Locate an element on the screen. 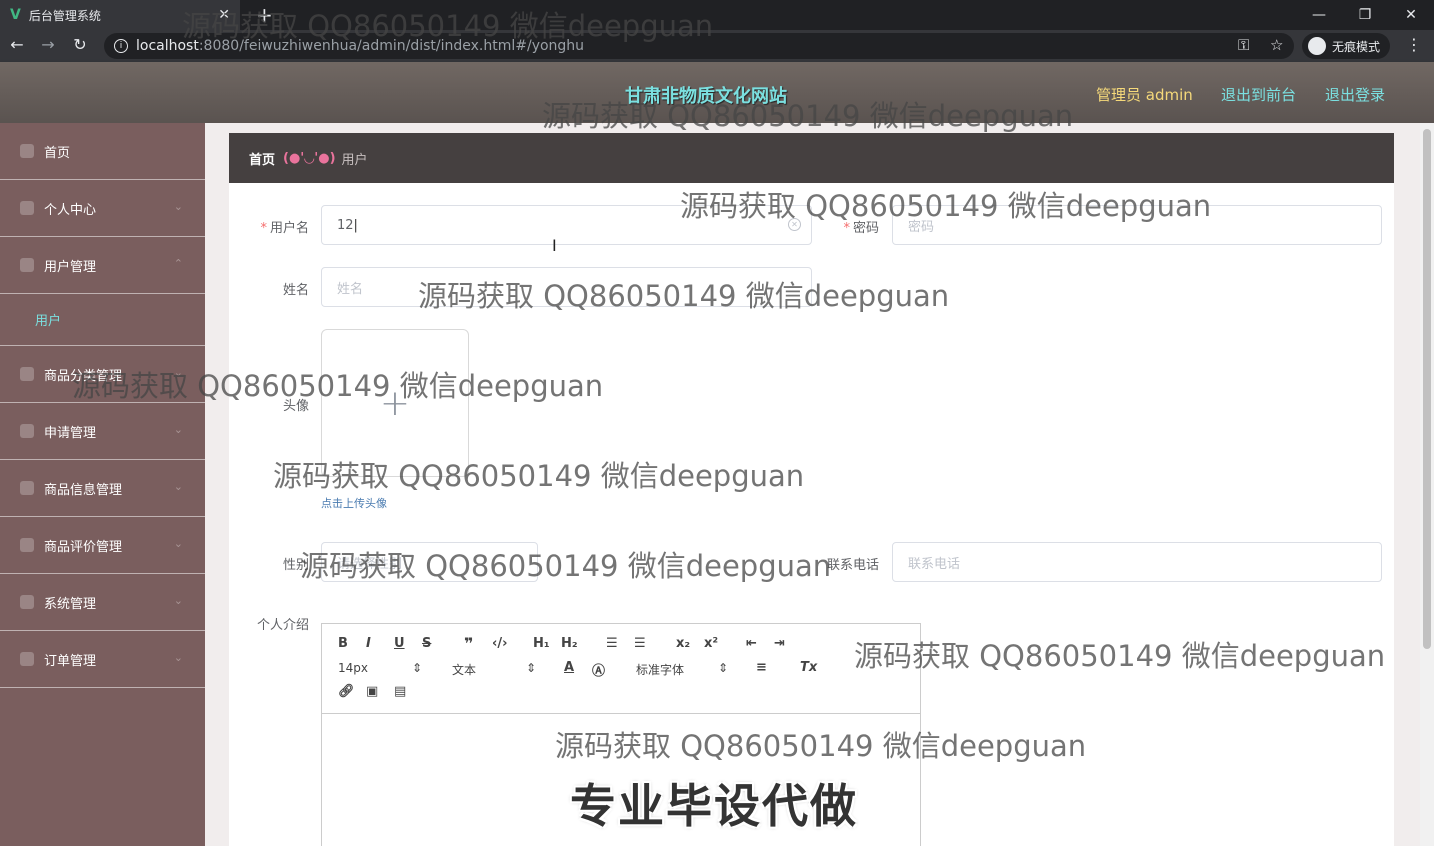  breadcrumb-home: 首页 is located at coordinates (262, 158).